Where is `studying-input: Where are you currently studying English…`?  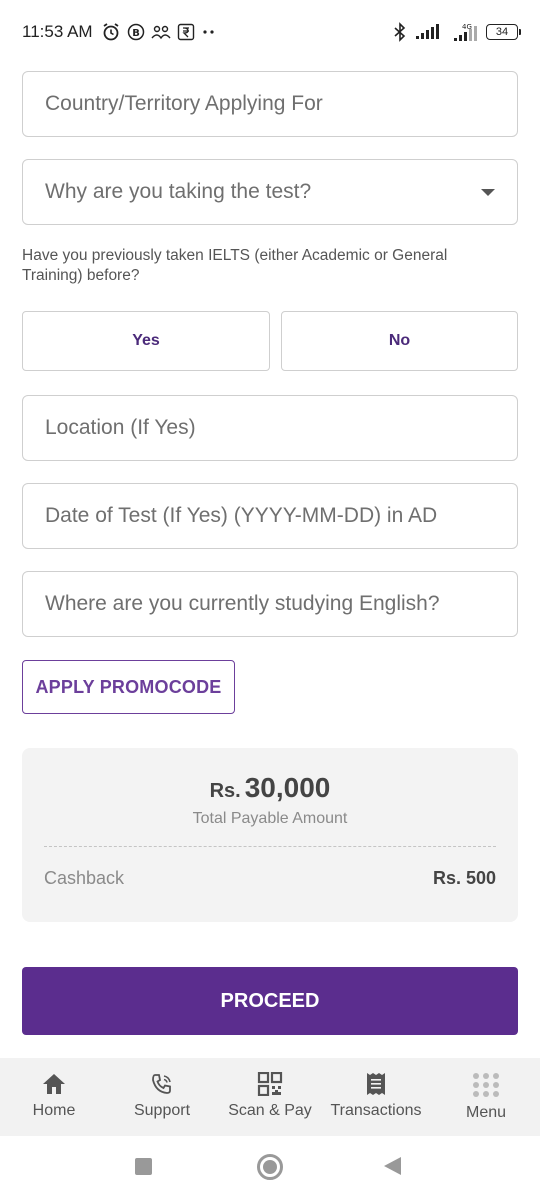 studying-input: Where are you currently studying English… is located at coordinates (270, 604).